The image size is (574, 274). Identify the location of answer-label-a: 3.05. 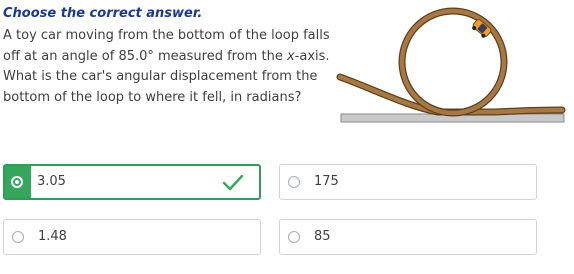
(51, 181).